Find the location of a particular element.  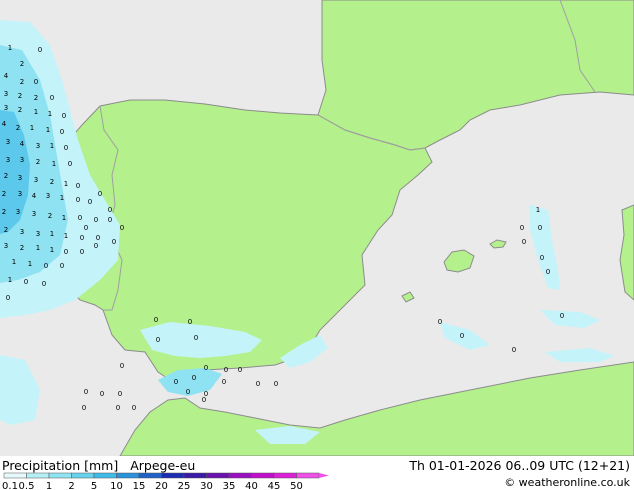

map-title: Precipitation [mm] Arpege-eu is located at coordinates (98, 465).